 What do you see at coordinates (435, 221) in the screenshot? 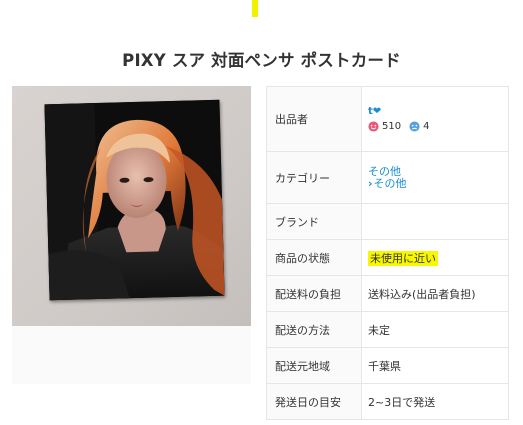
I see `brand-value` at bounding box center [435, 221].